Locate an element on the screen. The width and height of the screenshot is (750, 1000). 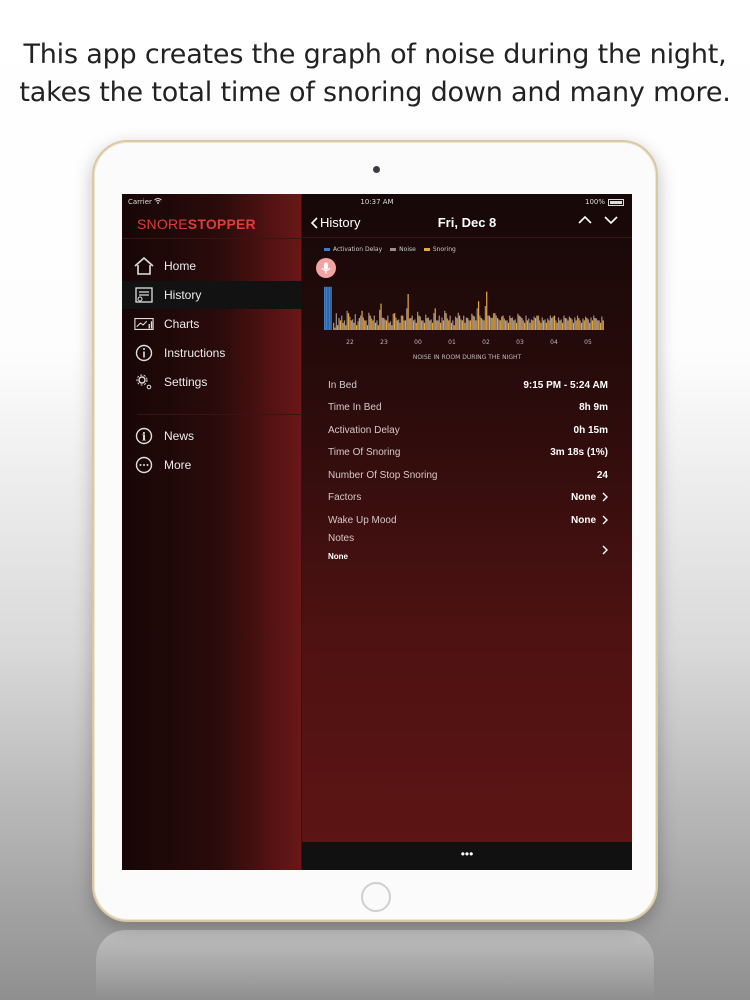
status-bar: Carrier 10:37 AM 100% is located at coordinates (377, 202).